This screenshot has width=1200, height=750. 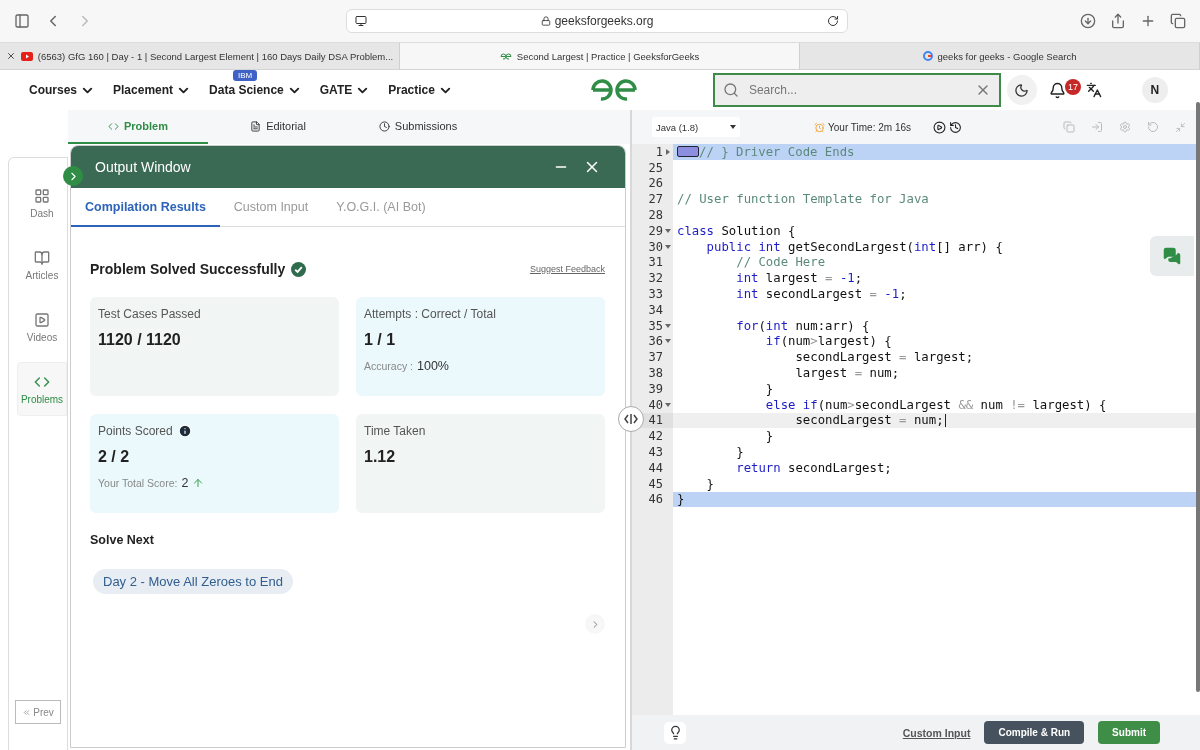 I want to click on code-line: // User function Template for Java, so click(x=803, y=199).